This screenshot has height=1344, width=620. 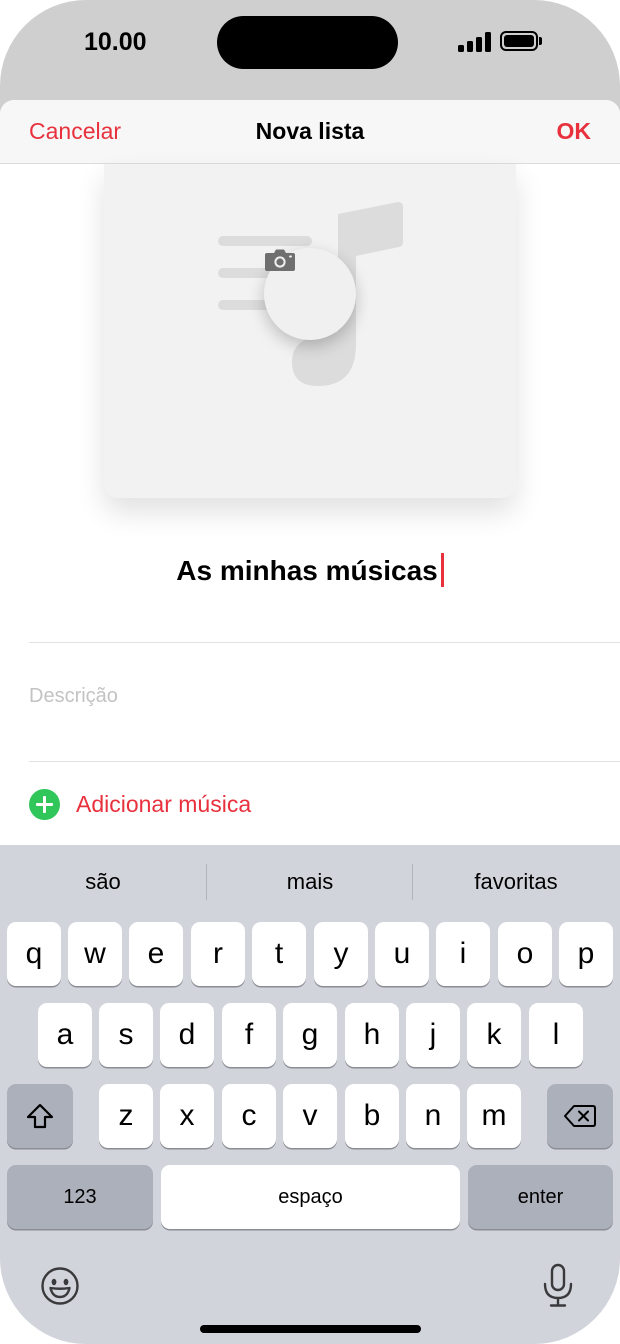 I want to click on add-music-label: Adicionar música, so click(x=164, y=803).